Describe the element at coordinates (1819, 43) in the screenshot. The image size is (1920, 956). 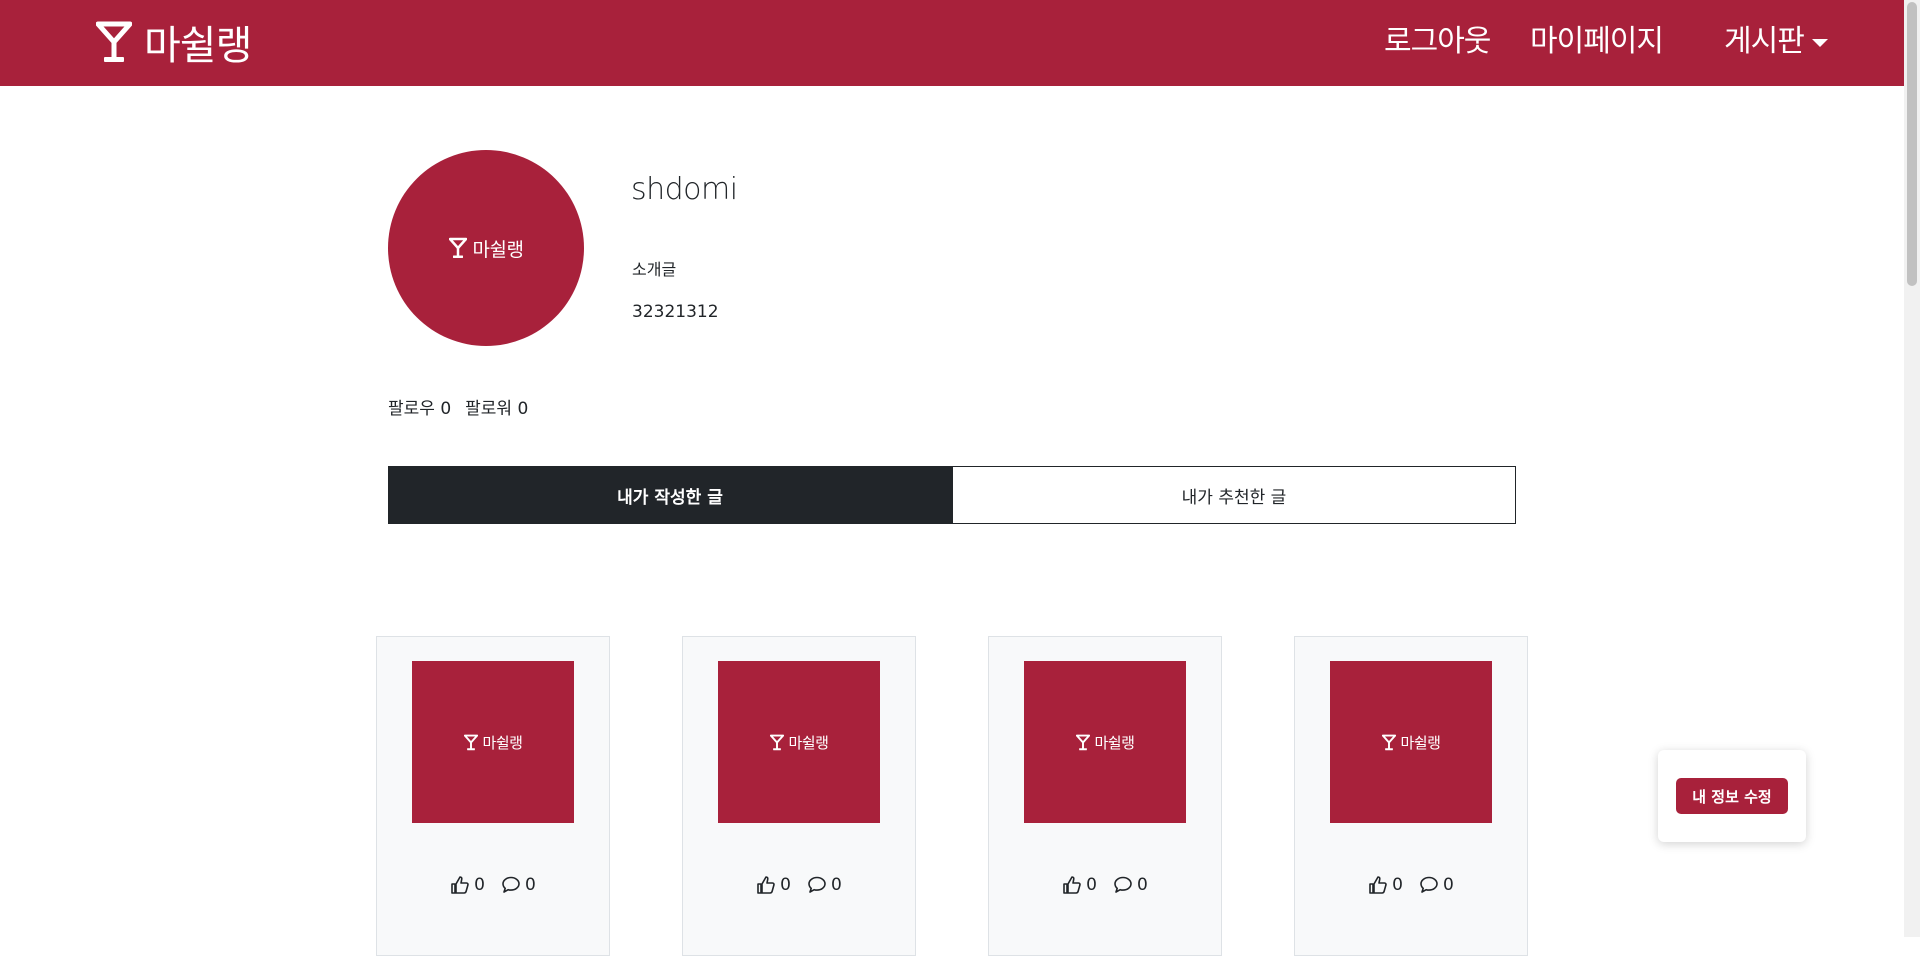
I see `caret-down-icon` at that location.